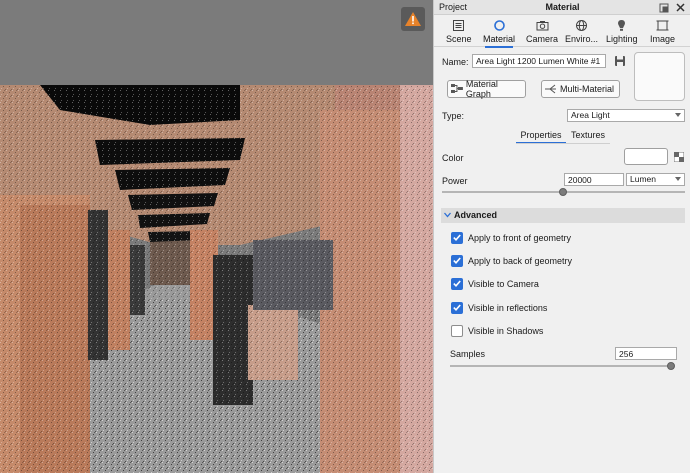  Describe the element at coordinates (481, 89) in the screenshot. I see `material-graph-label: Material Graph` at that location.